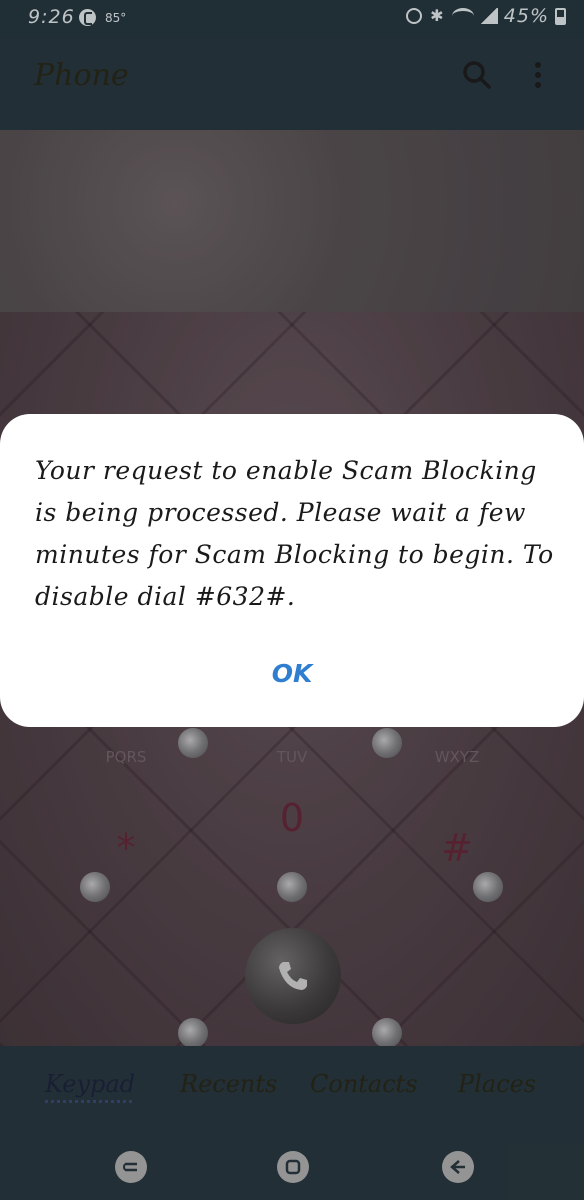 Image resolution: width=584 pixels, height=1200 pixels. What do you see at coordinates (292, 674) in the screenshot?
I see `ok-button: OK` at bounding box center [292, 674].